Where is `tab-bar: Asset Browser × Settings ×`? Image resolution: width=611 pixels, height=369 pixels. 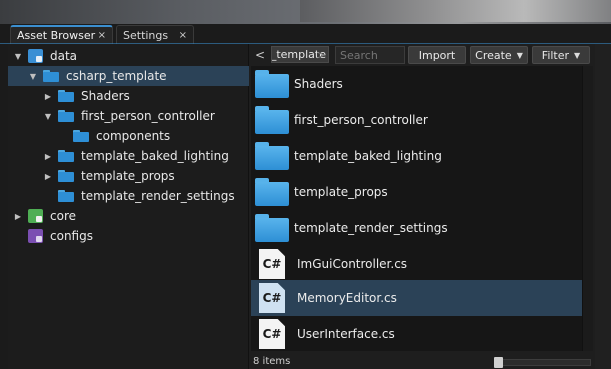 tab-bar: Asset Browser × Settings × is located at coordinates (305, 33).